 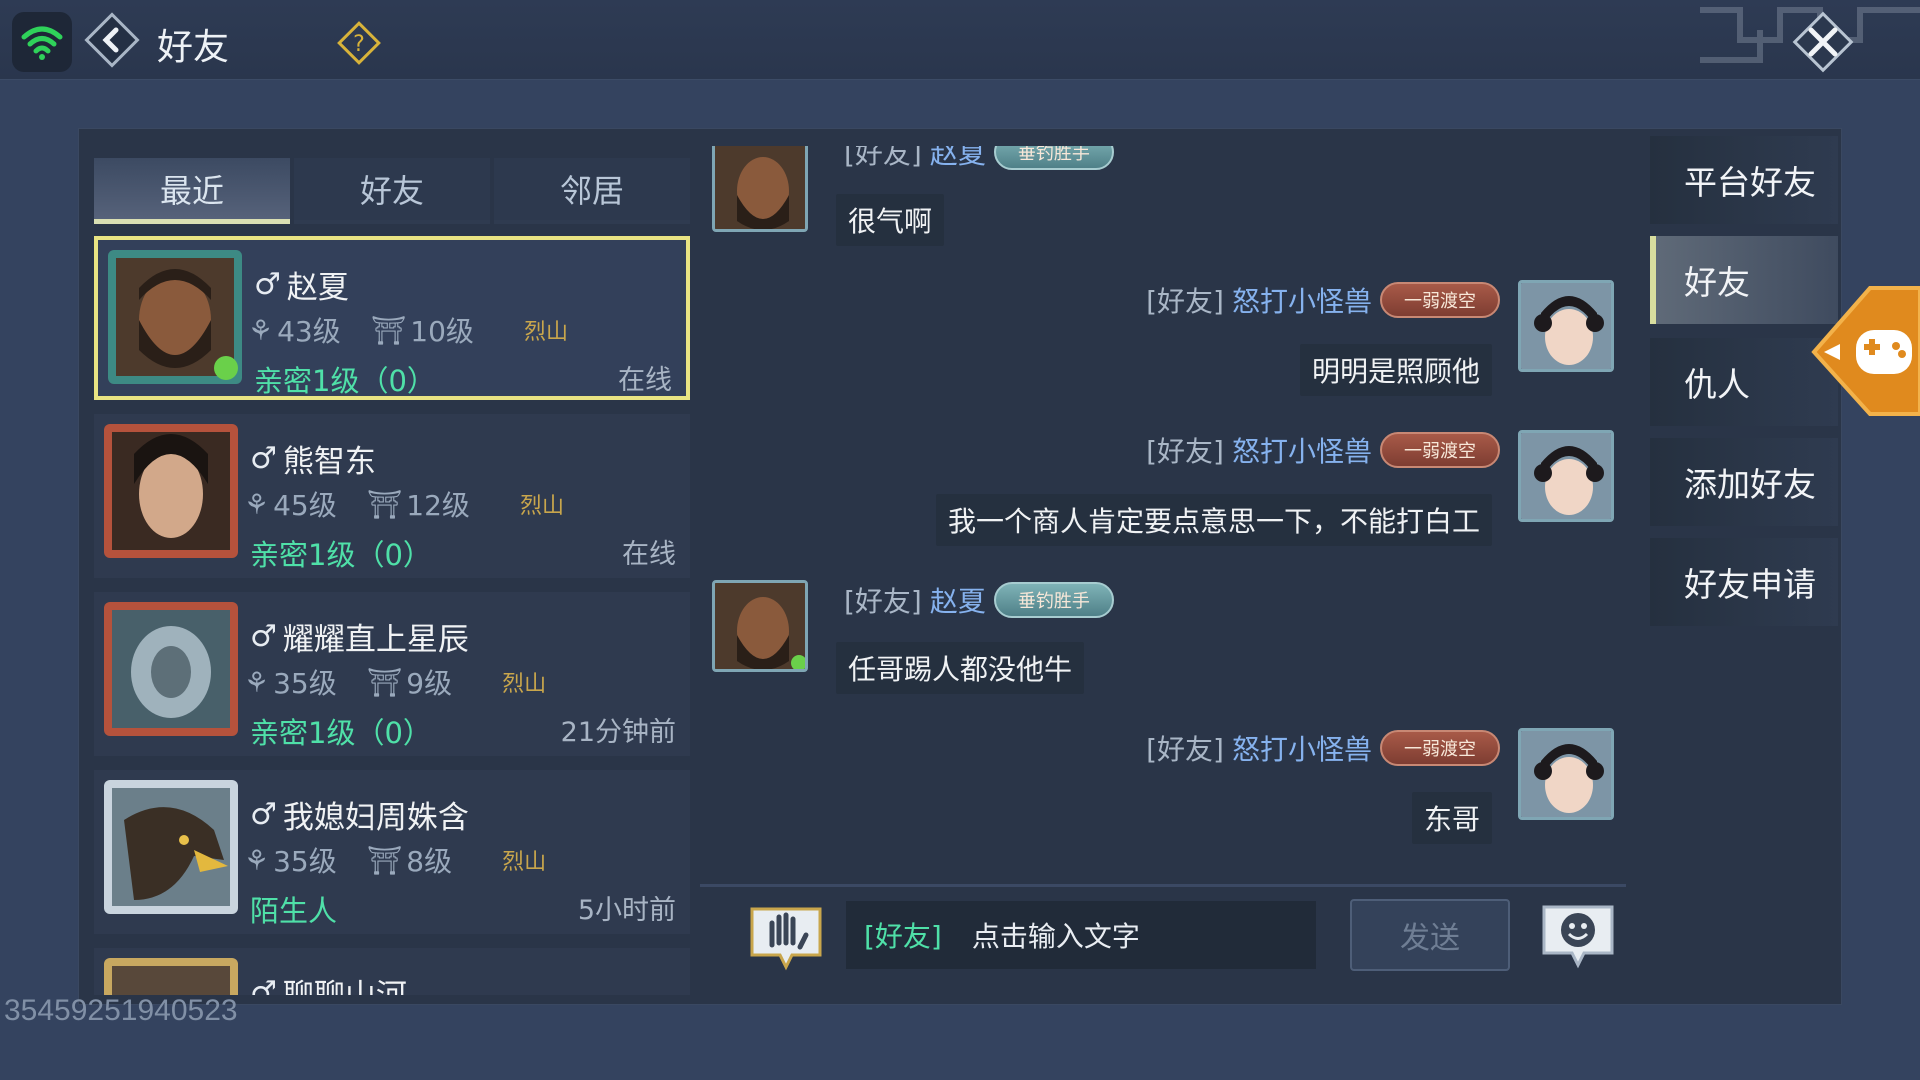 I want to click on page-title: 好友, so click(x=193, y=47).